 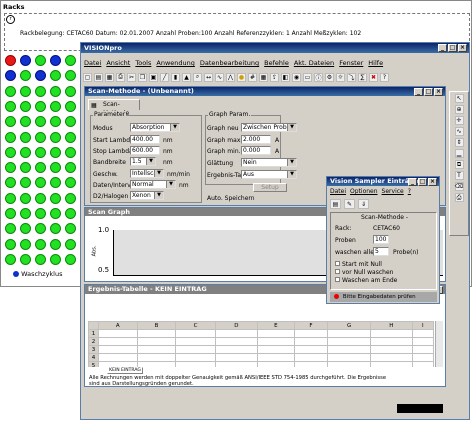 What do you see at coordinates (186, 77) in the screenshot?
I see `chart-area-icon: ▲` at bounding box center [186, 77].